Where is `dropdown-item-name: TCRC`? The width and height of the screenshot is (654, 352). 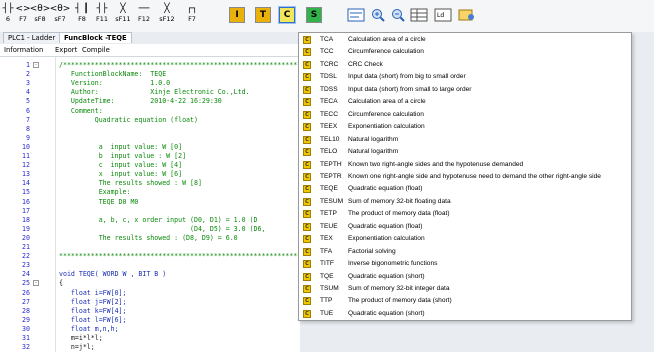 dropdown-item-name: TCRC is located at coordinates (329, 64).